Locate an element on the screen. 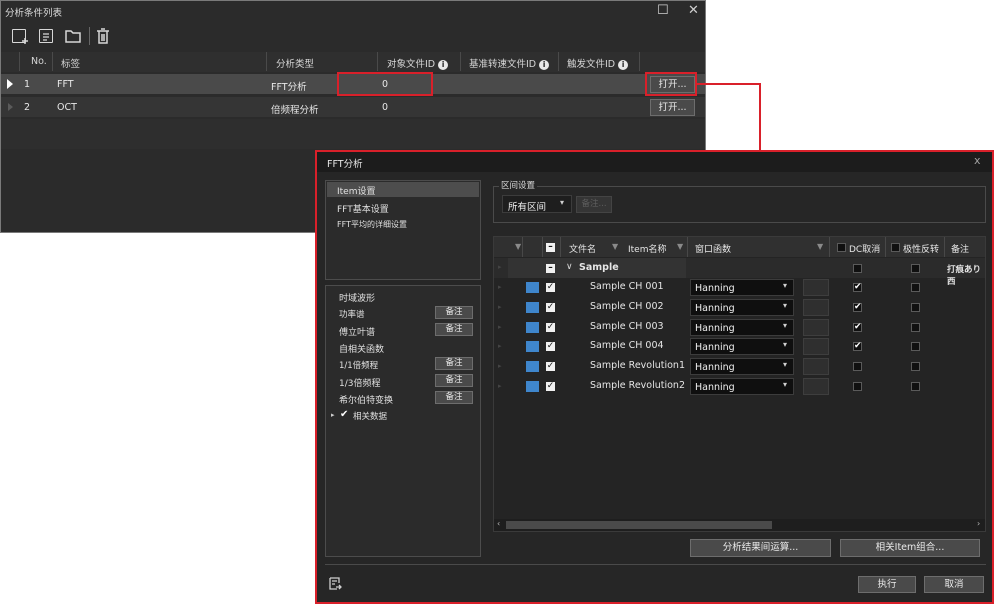  horizontal-scrollbar: ‹ › is located at coordinates (739, 525).